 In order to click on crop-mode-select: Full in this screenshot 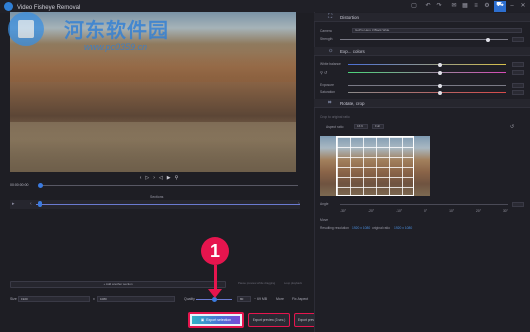, I will do `click(378, 126)`.